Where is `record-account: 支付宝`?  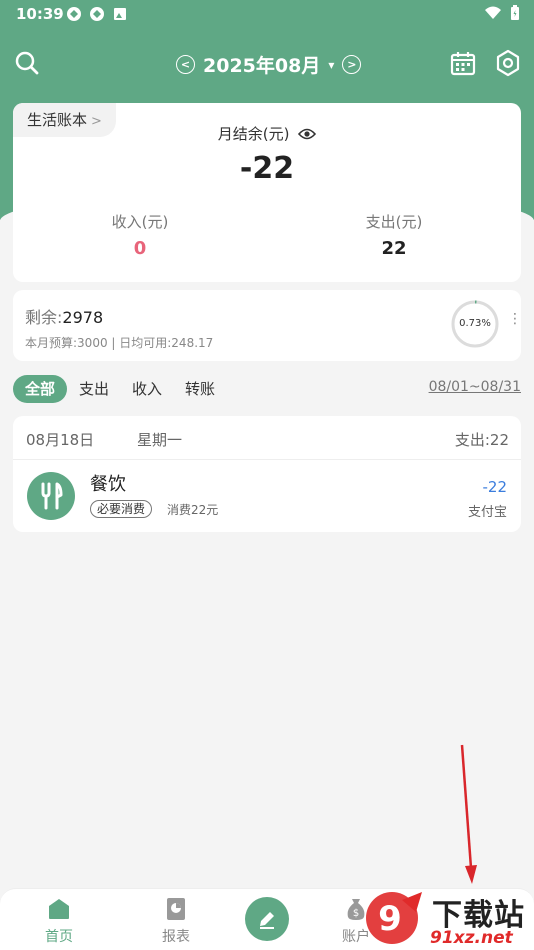 record-account: 支付宝 is located at coordinates (487, 512).